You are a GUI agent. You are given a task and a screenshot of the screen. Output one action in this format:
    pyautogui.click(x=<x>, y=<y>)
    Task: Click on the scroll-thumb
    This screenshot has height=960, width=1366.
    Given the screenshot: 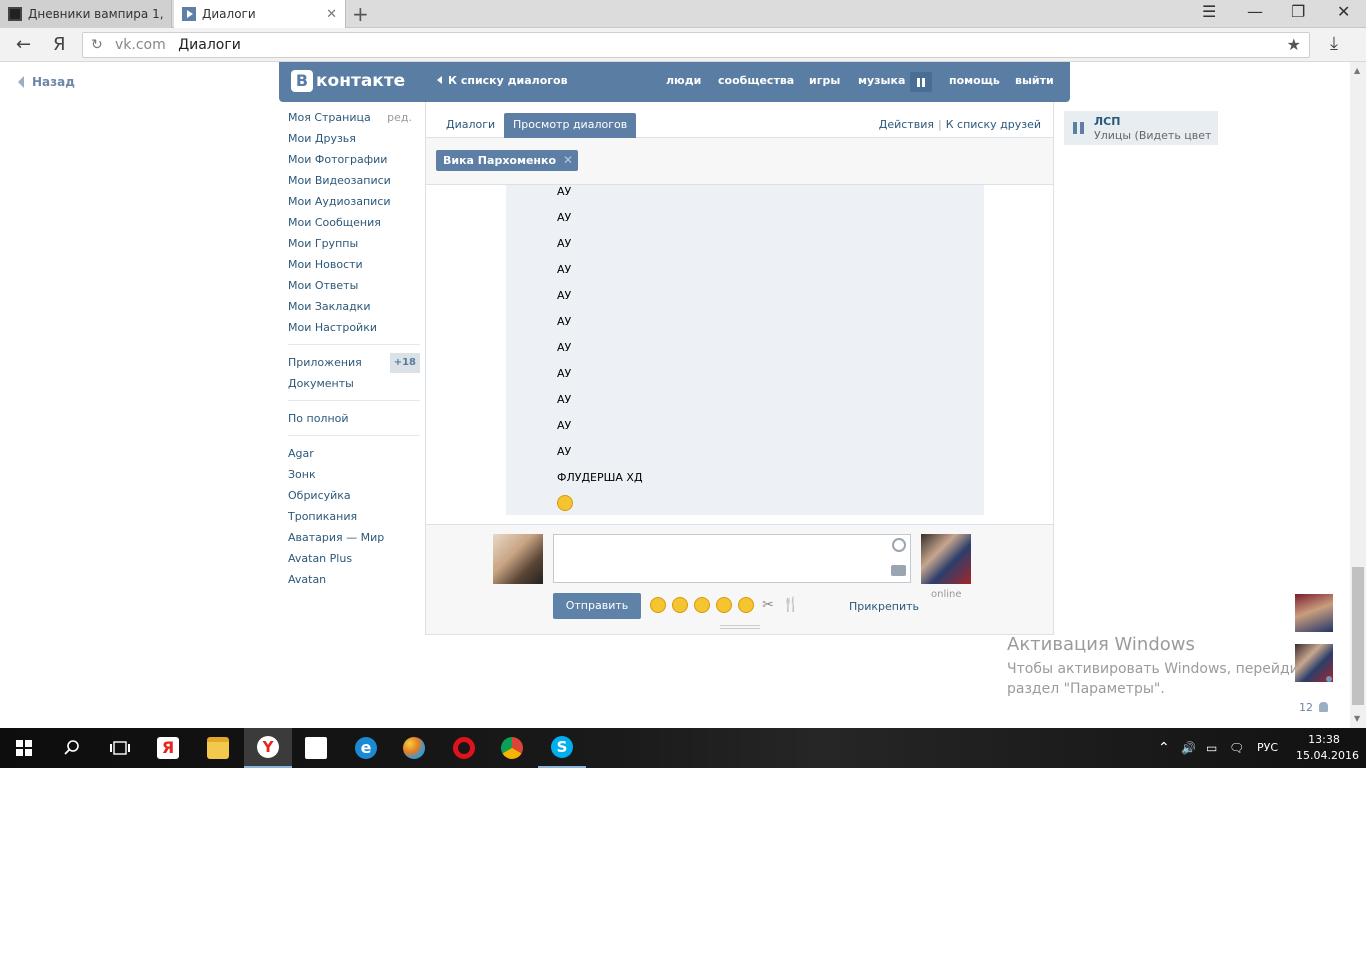 What is the action you would take?
    pyautogui.click(x=1358, y=636)
    